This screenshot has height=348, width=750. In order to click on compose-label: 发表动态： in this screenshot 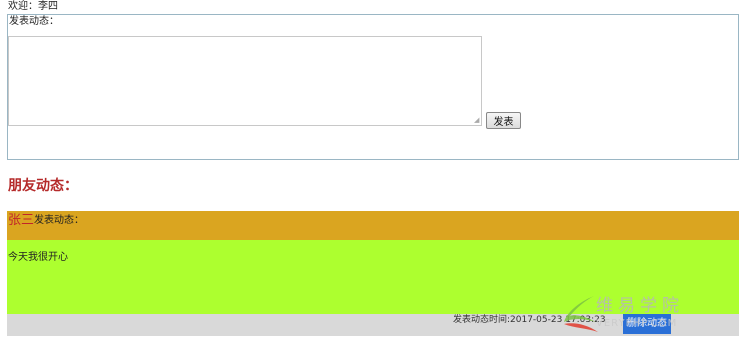, I will do `click(34, 21)`.